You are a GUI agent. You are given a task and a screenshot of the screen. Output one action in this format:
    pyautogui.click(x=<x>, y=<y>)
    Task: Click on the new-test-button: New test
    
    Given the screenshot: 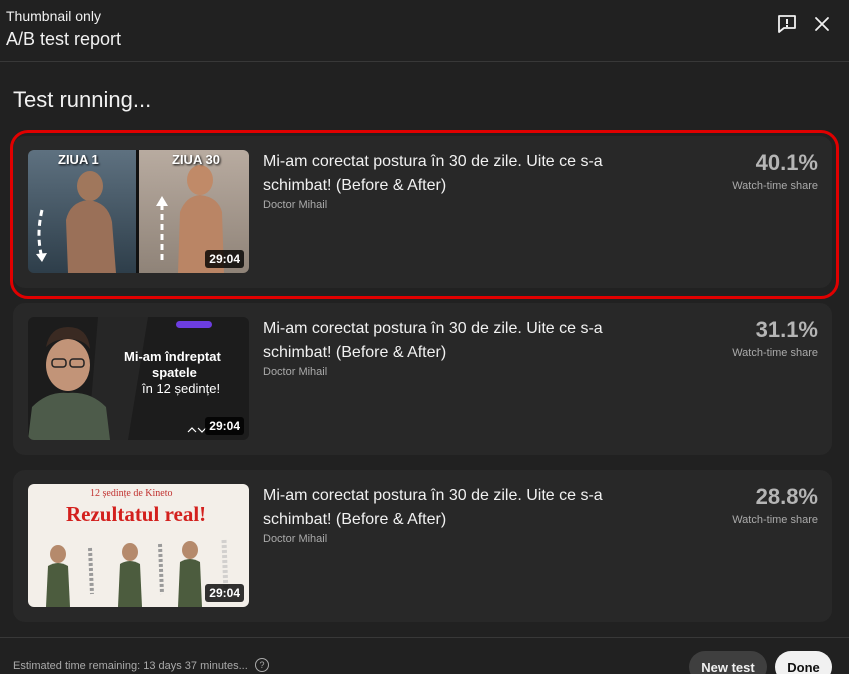 What is the action you would take?
    pyautogui.click(x=728, y=662)
    